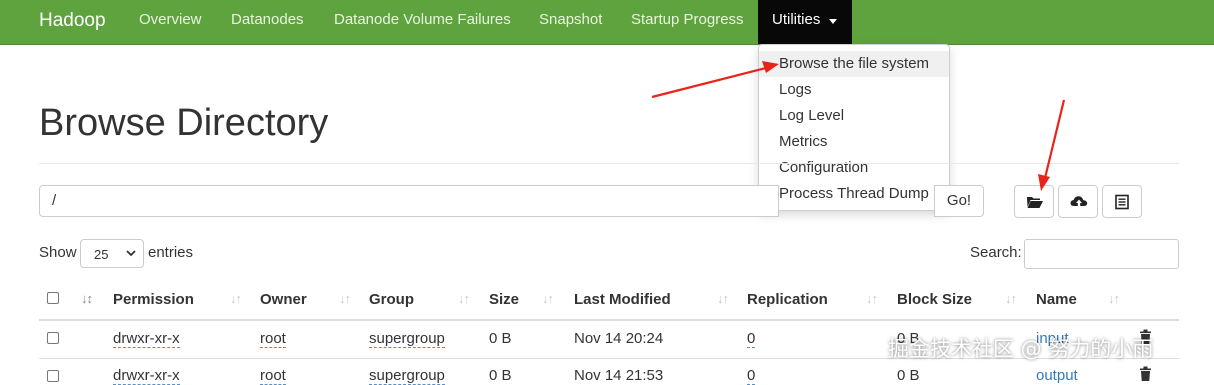 This screenshot has width=1214, height=385. I want to click on column-header-name: Name, so click(1056, 299).